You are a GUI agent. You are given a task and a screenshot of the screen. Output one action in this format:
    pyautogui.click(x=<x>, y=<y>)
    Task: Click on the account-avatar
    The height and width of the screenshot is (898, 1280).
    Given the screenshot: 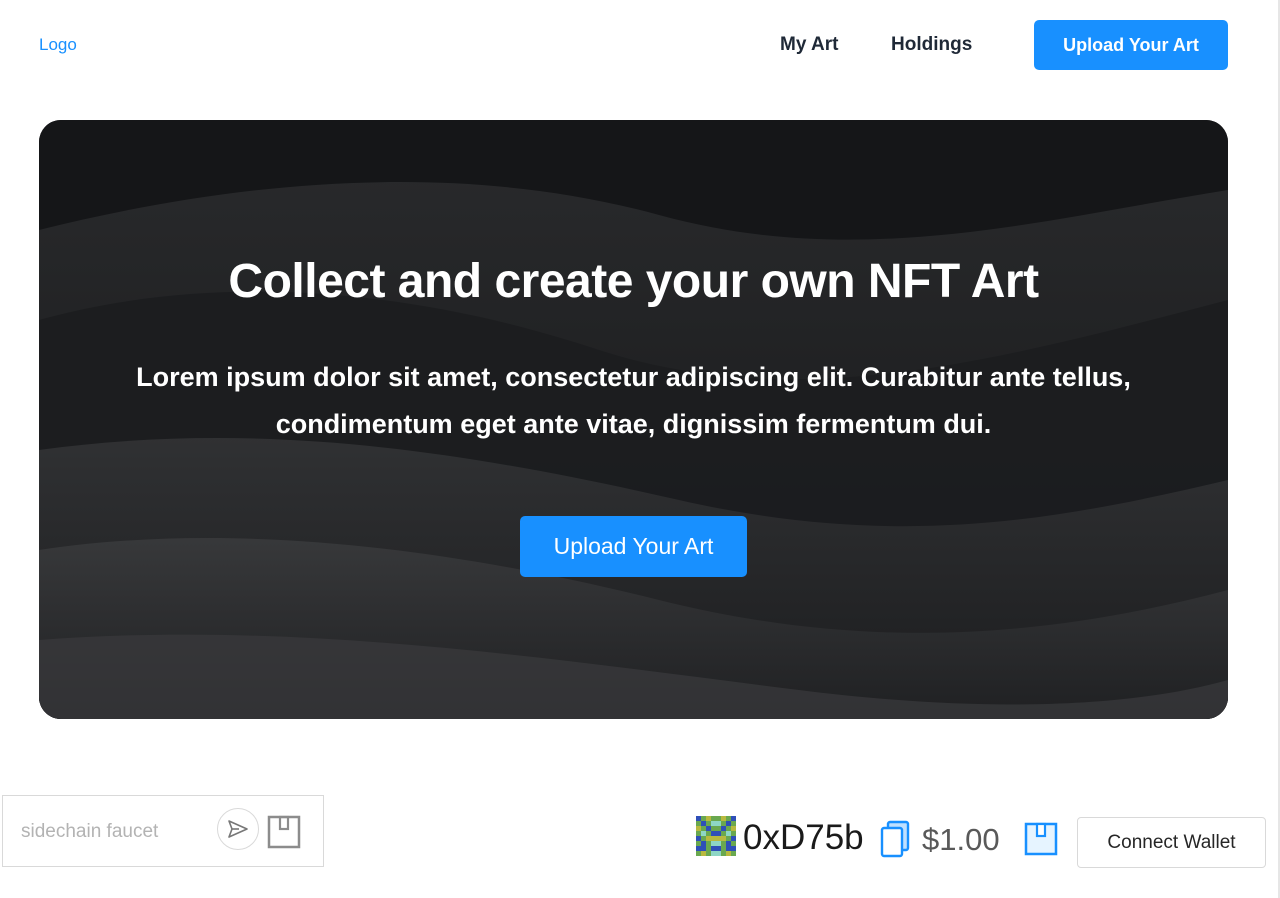 What is the action you would take?
    pyautogui.click(x=716, y=836)
    